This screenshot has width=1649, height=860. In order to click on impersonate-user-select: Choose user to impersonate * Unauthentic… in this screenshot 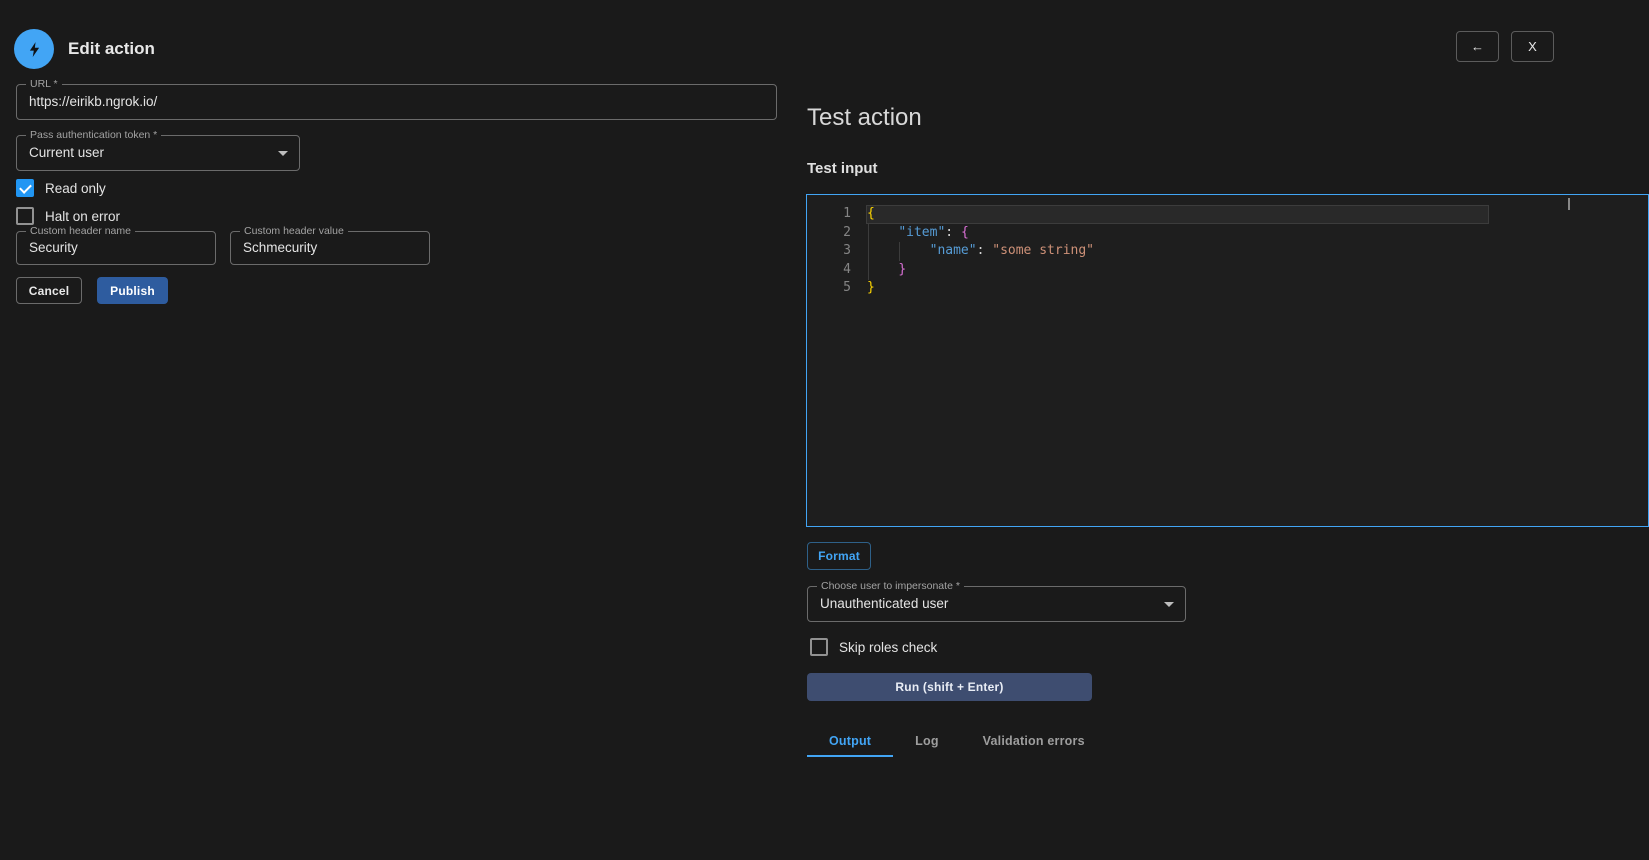, I will do `click(996, 601)`.